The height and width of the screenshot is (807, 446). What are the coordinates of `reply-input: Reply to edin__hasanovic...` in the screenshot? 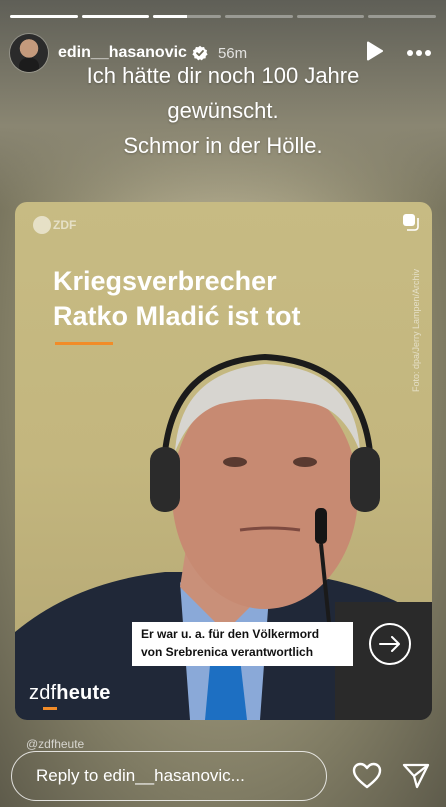 It's located at (169, 776).